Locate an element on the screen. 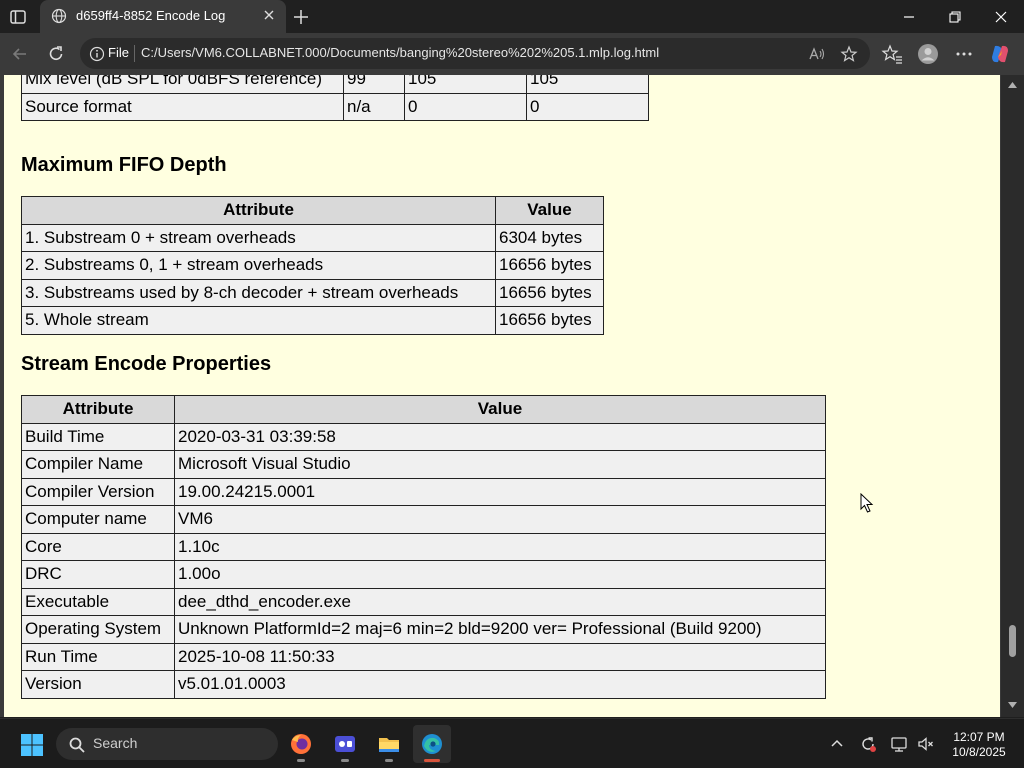  table-cell: dee_dthd_encoder.exe is located at coordinates (500, 601).